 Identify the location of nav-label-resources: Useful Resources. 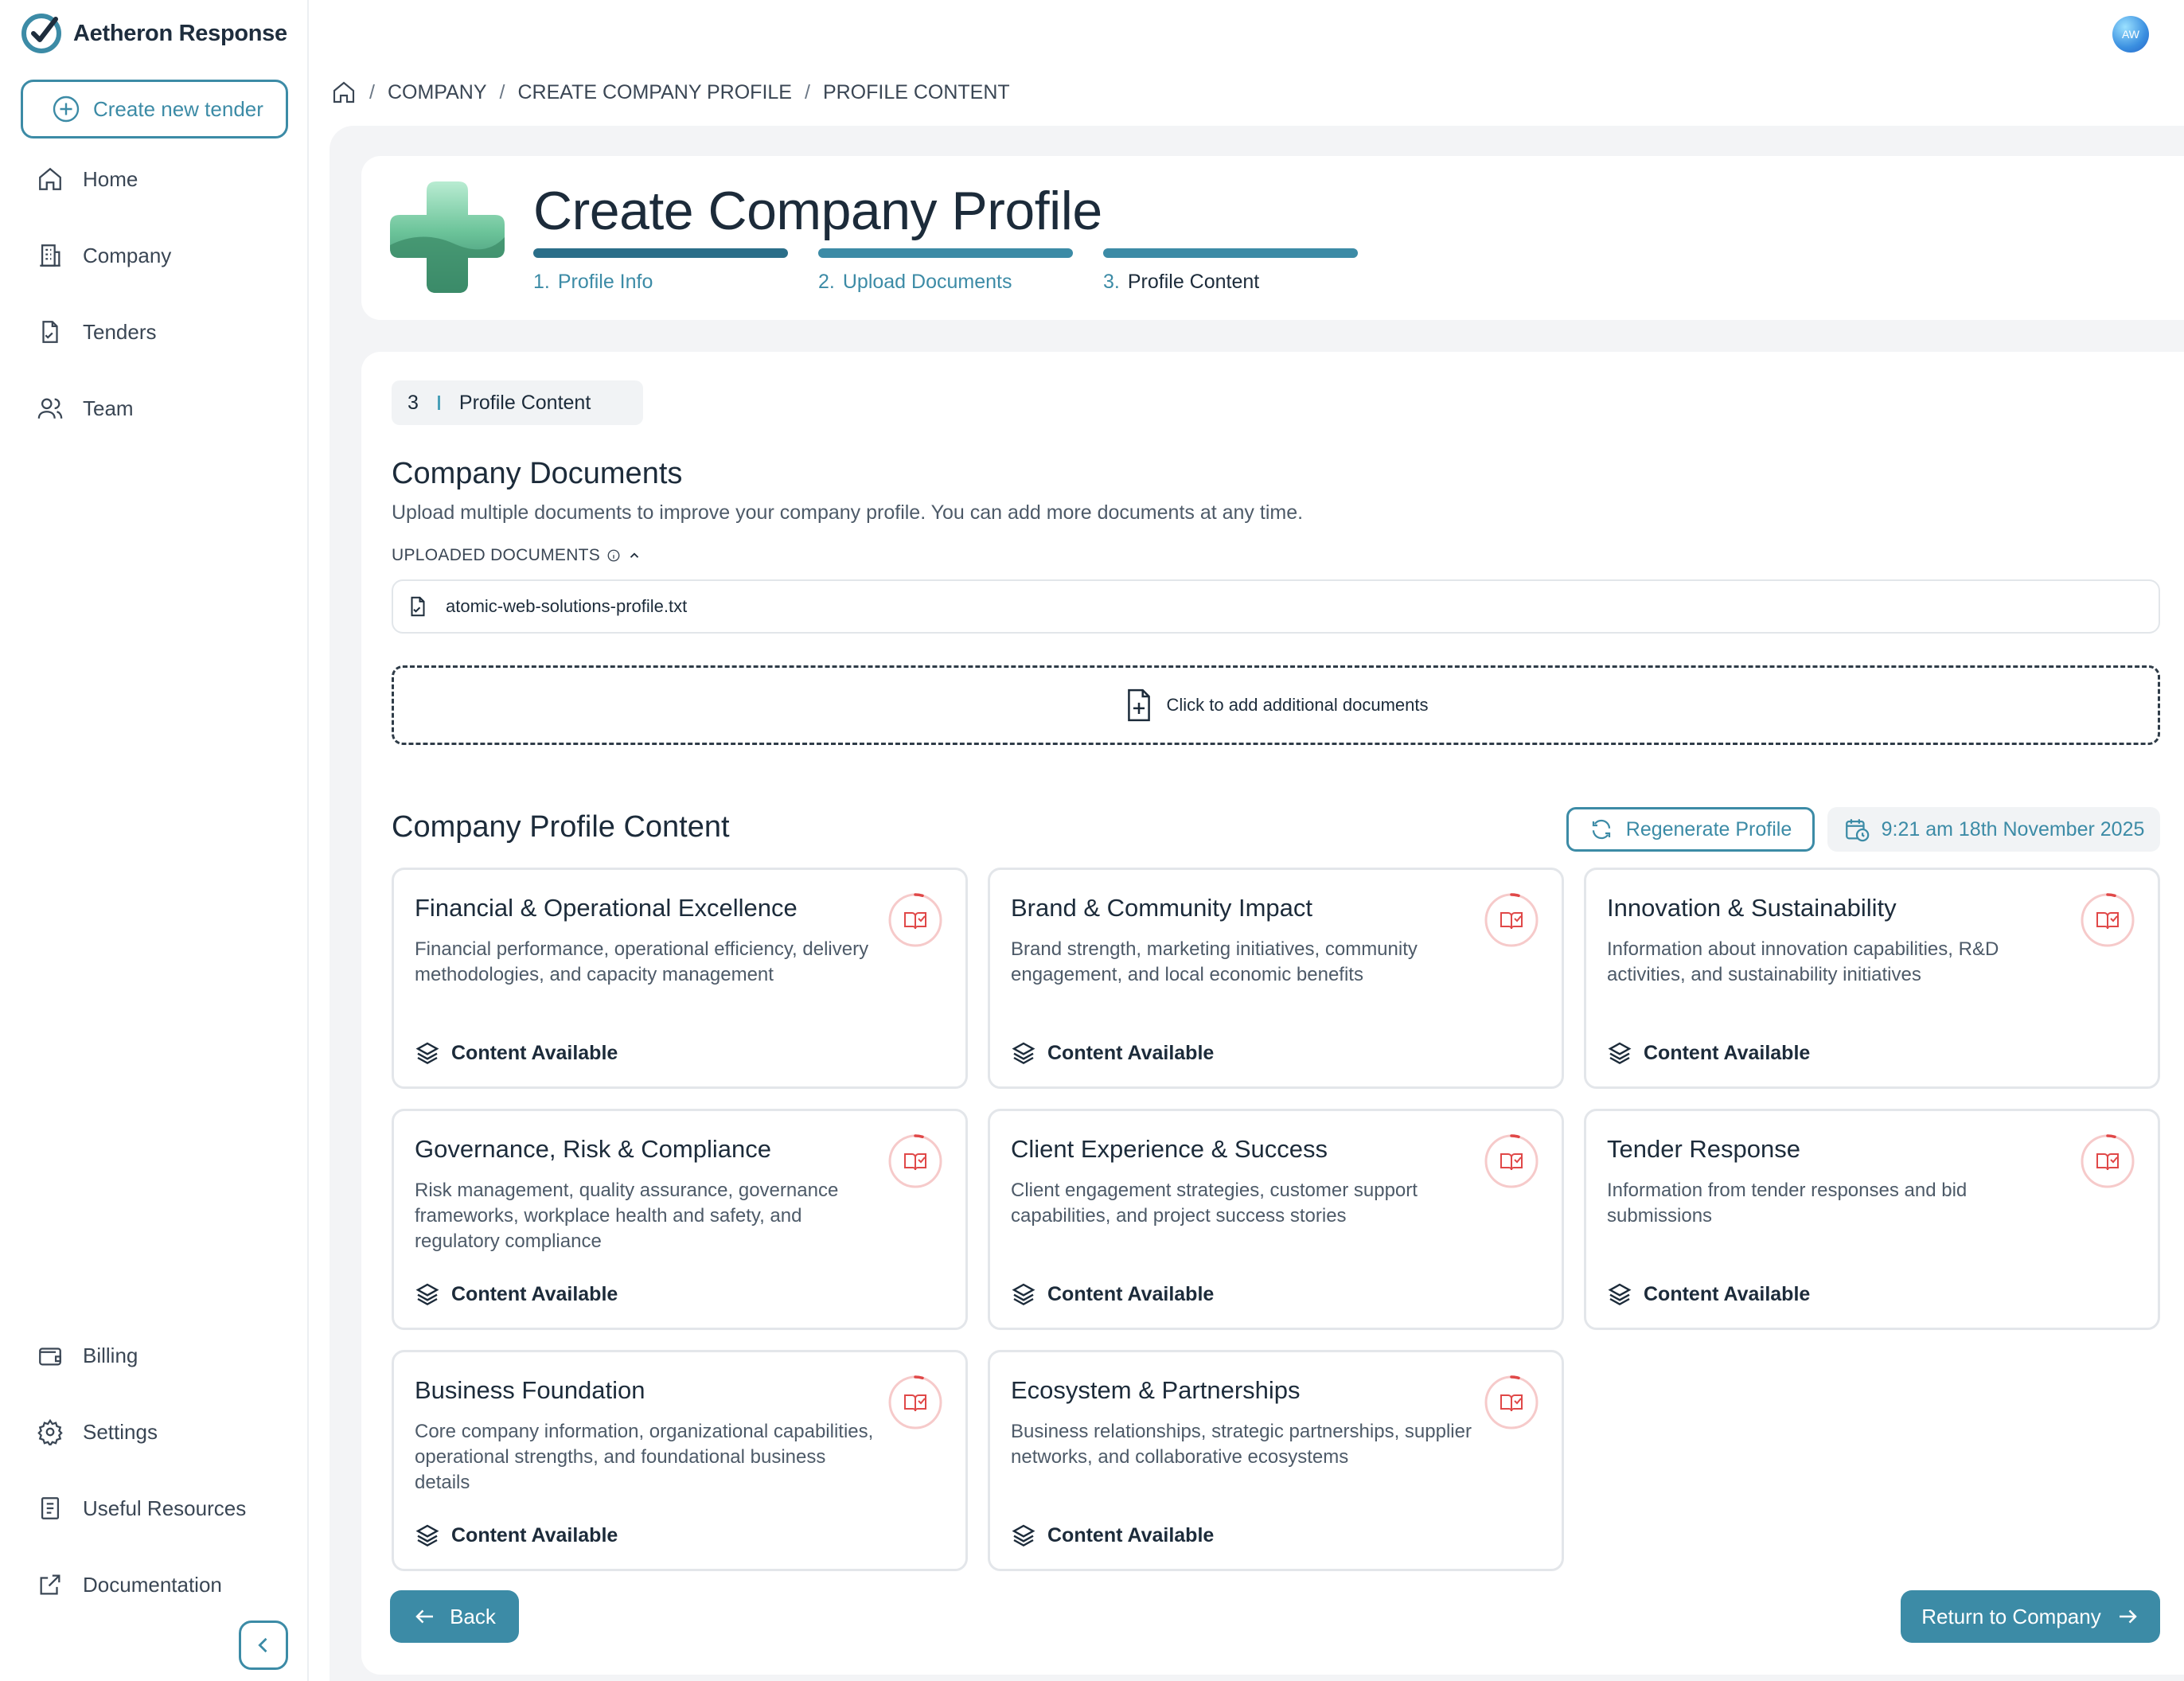
(165, 1508).